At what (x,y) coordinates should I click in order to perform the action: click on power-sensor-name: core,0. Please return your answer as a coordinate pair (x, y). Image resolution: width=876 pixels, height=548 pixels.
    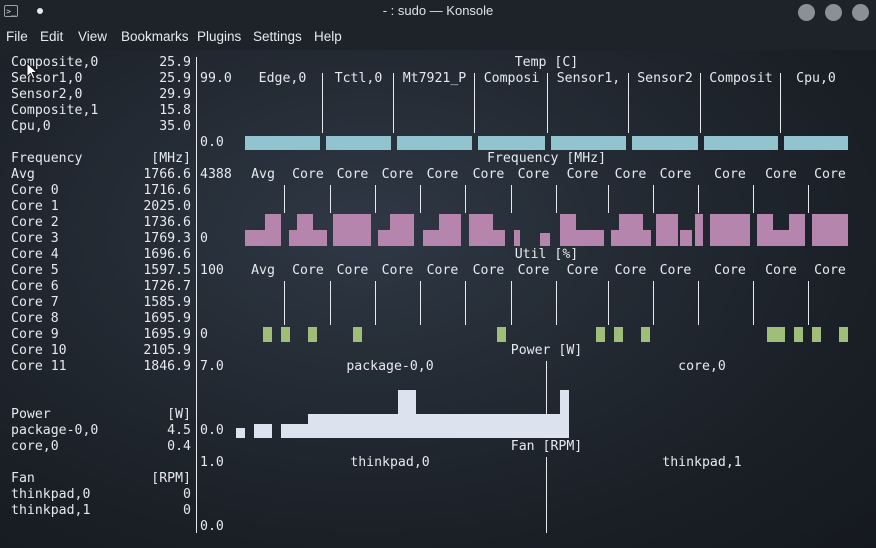
    Looking at the image, I should click on (35, 446).